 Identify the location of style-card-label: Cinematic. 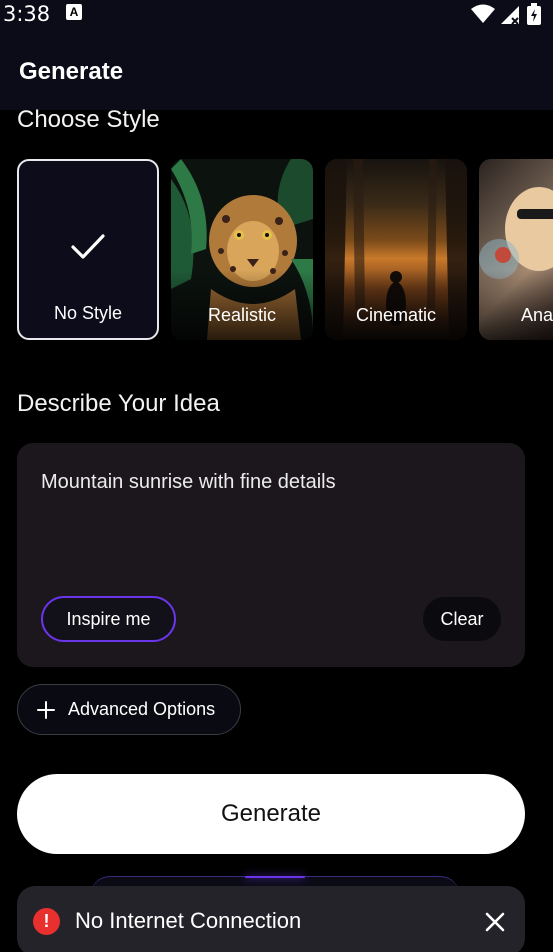
(396, 315).